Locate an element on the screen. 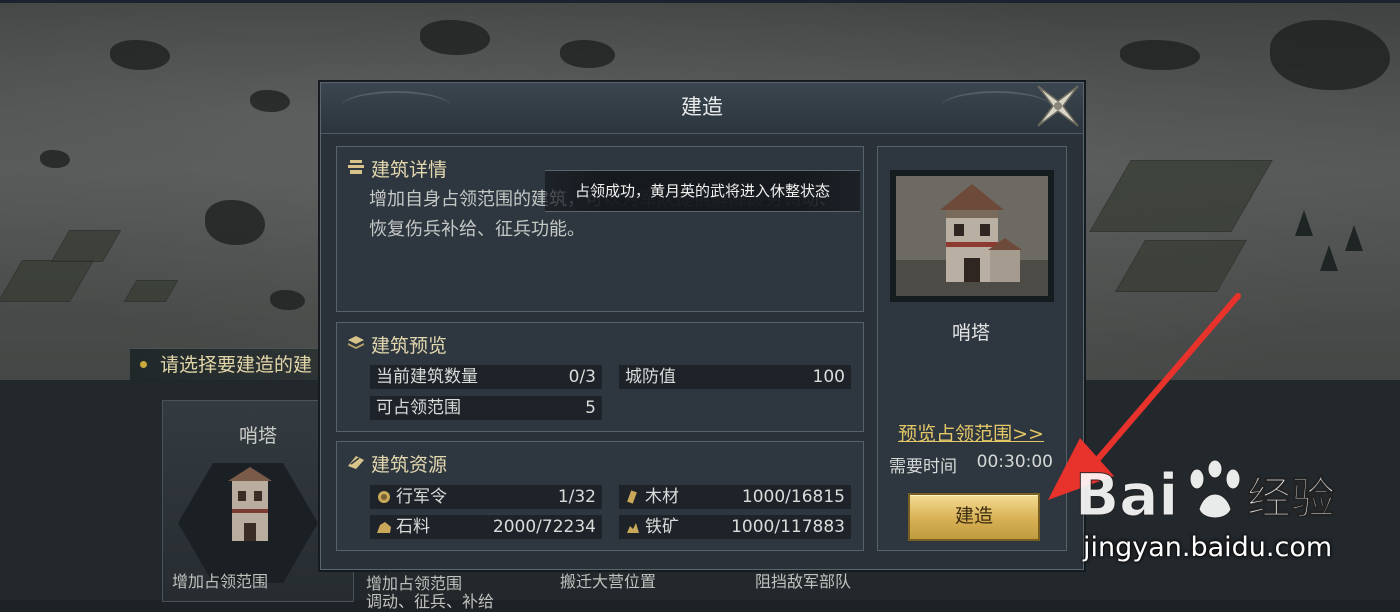  select-building-hint: 请选择要建造的建 is located at coordinates (228, 364).